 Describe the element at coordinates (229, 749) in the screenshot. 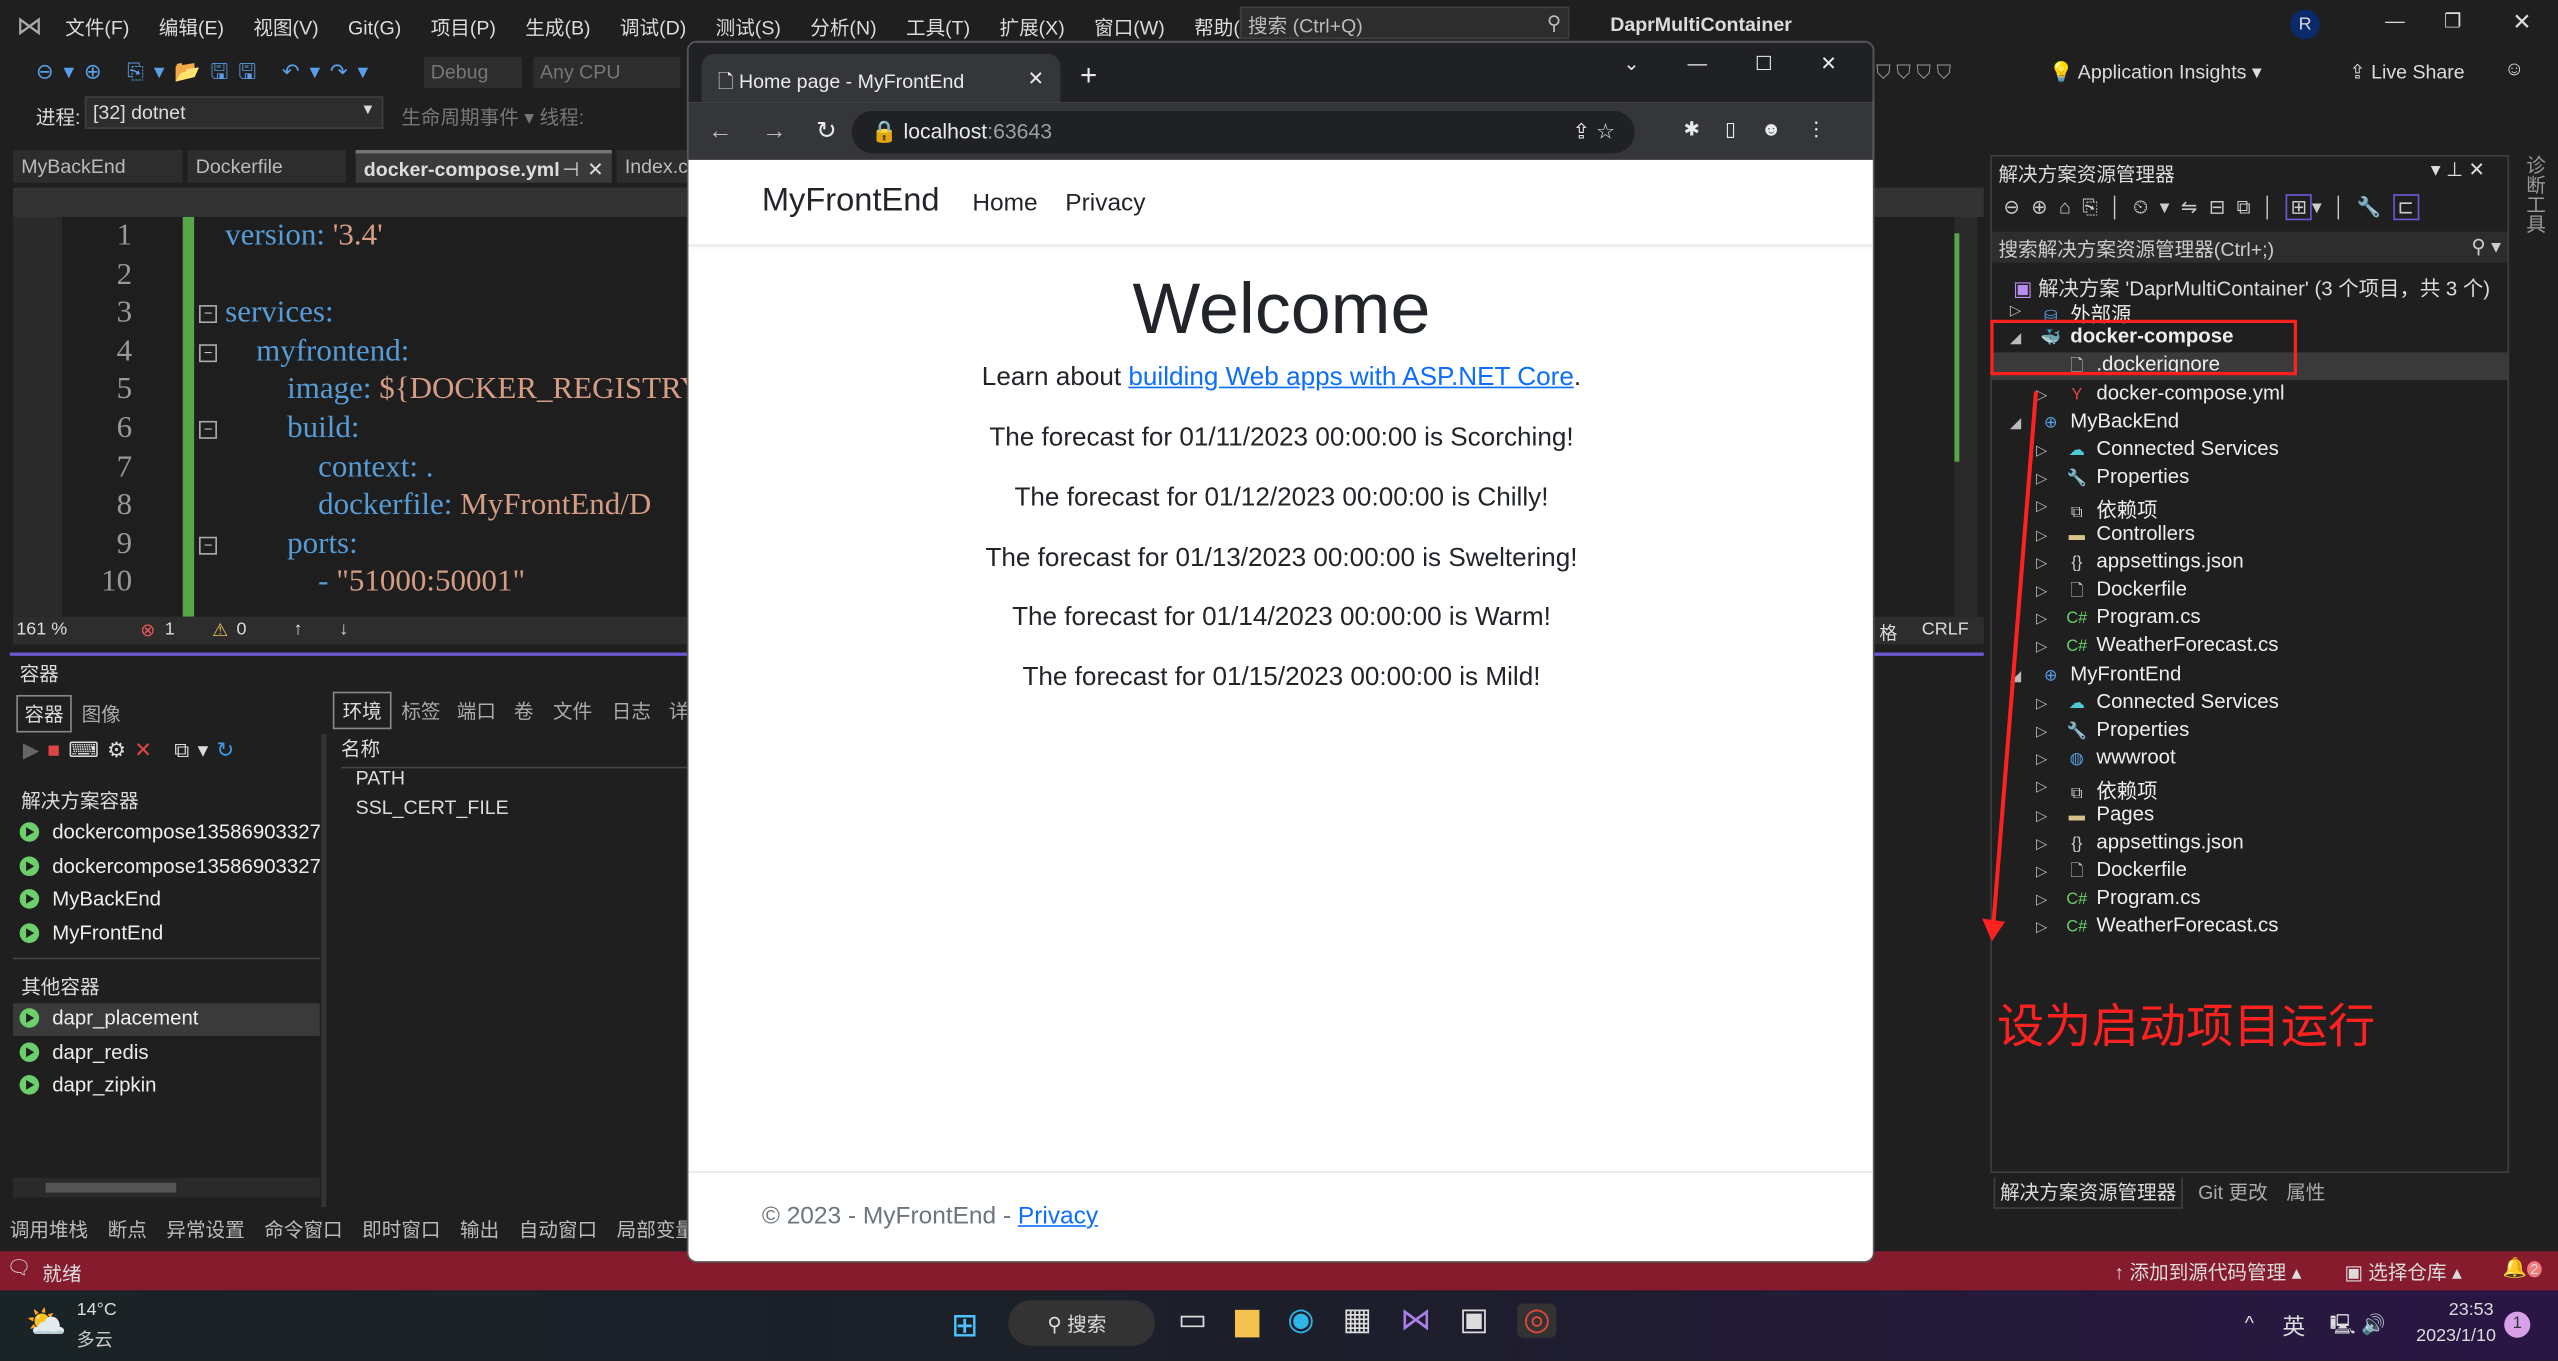

I see `refresh-icon: ↻` at that location.